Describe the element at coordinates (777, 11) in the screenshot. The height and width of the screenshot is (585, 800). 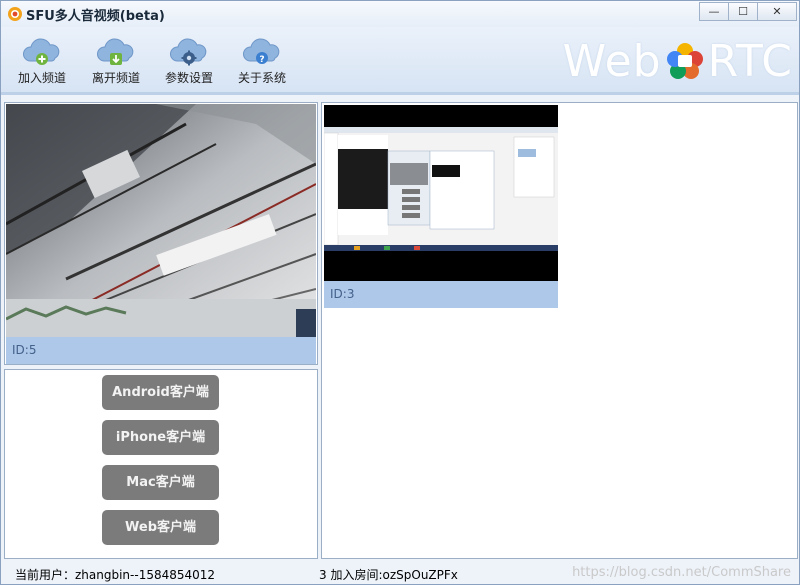
I see `close-button: ✕` at that location.